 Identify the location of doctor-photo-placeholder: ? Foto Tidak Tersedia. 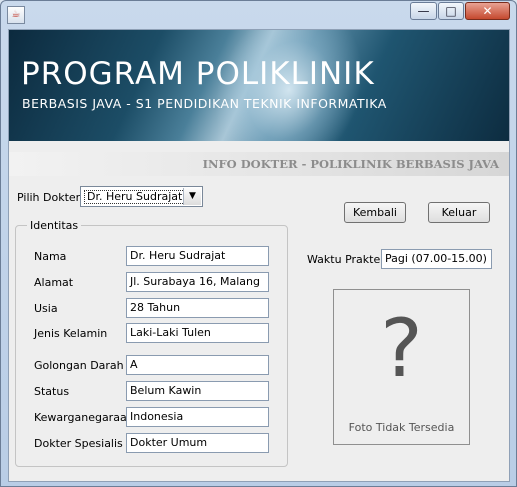
(401, 367).